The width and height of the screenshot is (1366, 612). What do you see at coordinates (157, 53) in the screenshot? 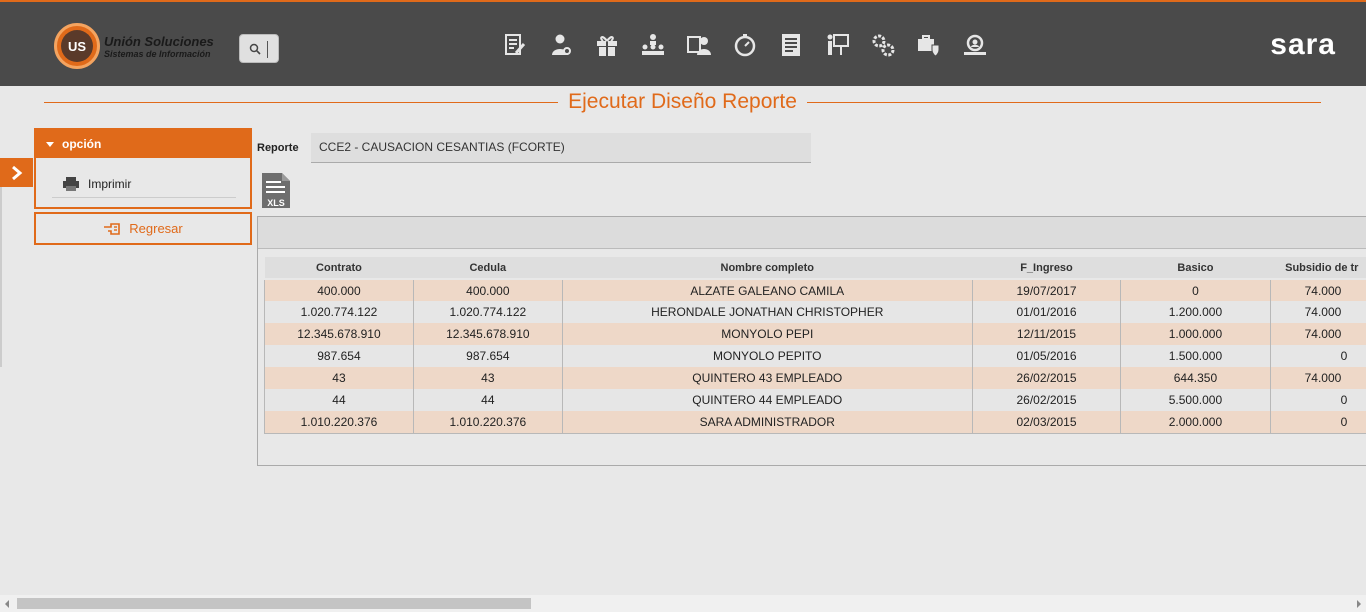
I see `logo-subtitle: Sistemas de Información` at bounding box center [157, 53].